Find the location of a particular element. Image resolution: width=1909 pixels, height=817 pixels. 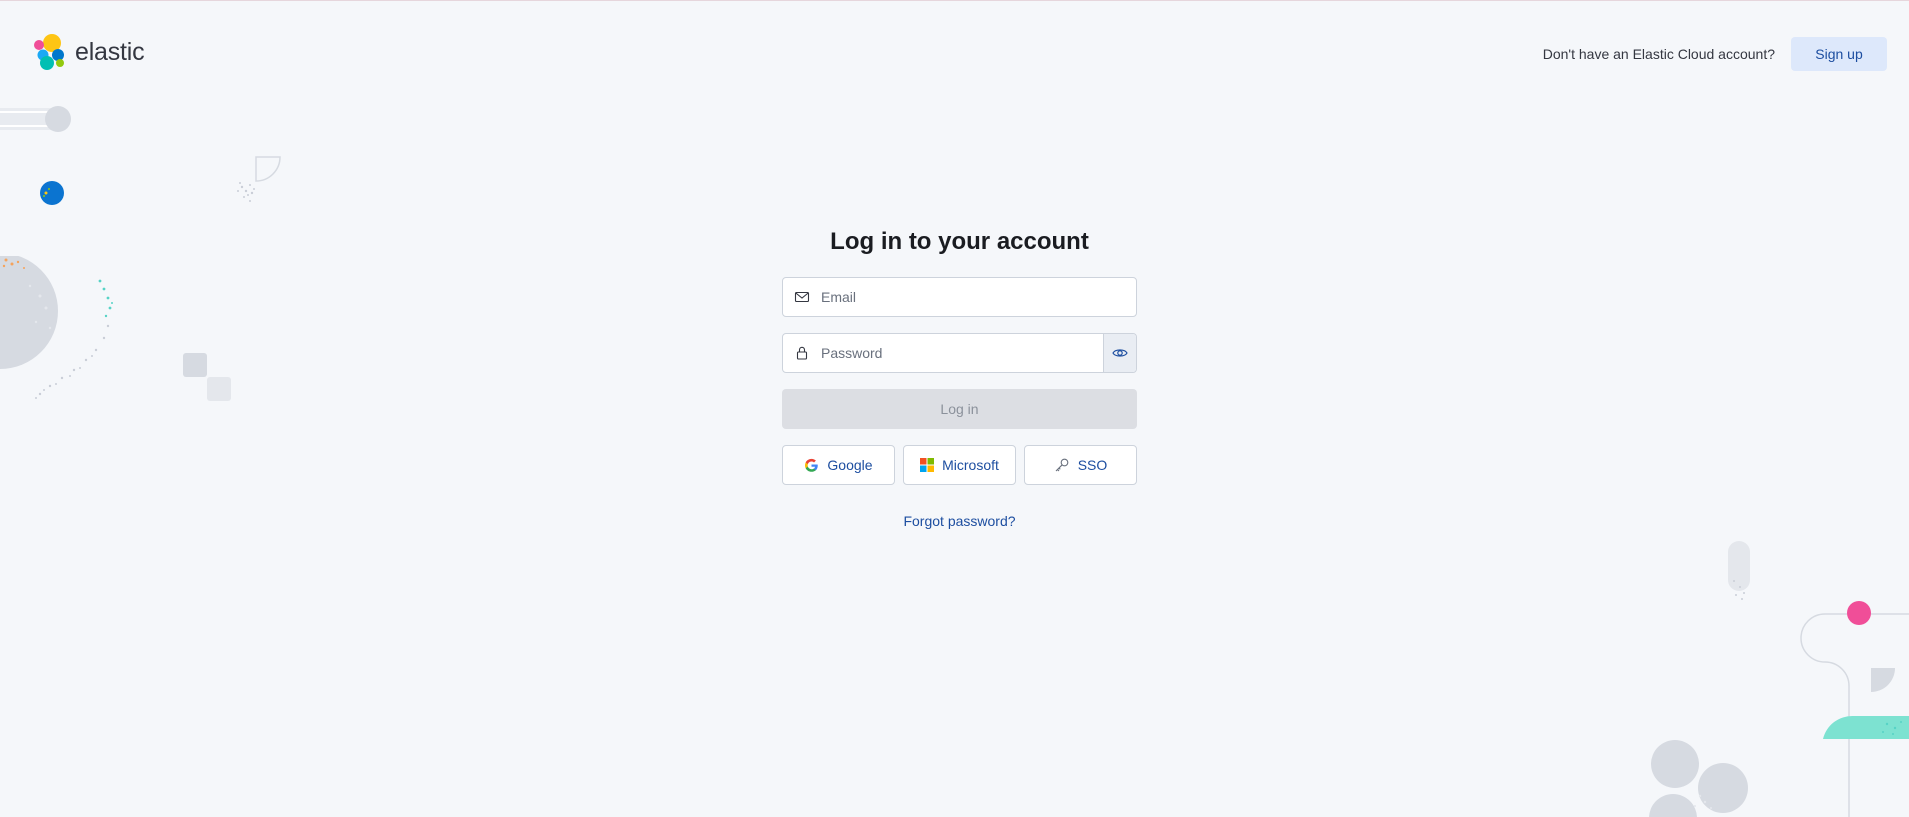

key-icon is located at coordinates (1062, 465).